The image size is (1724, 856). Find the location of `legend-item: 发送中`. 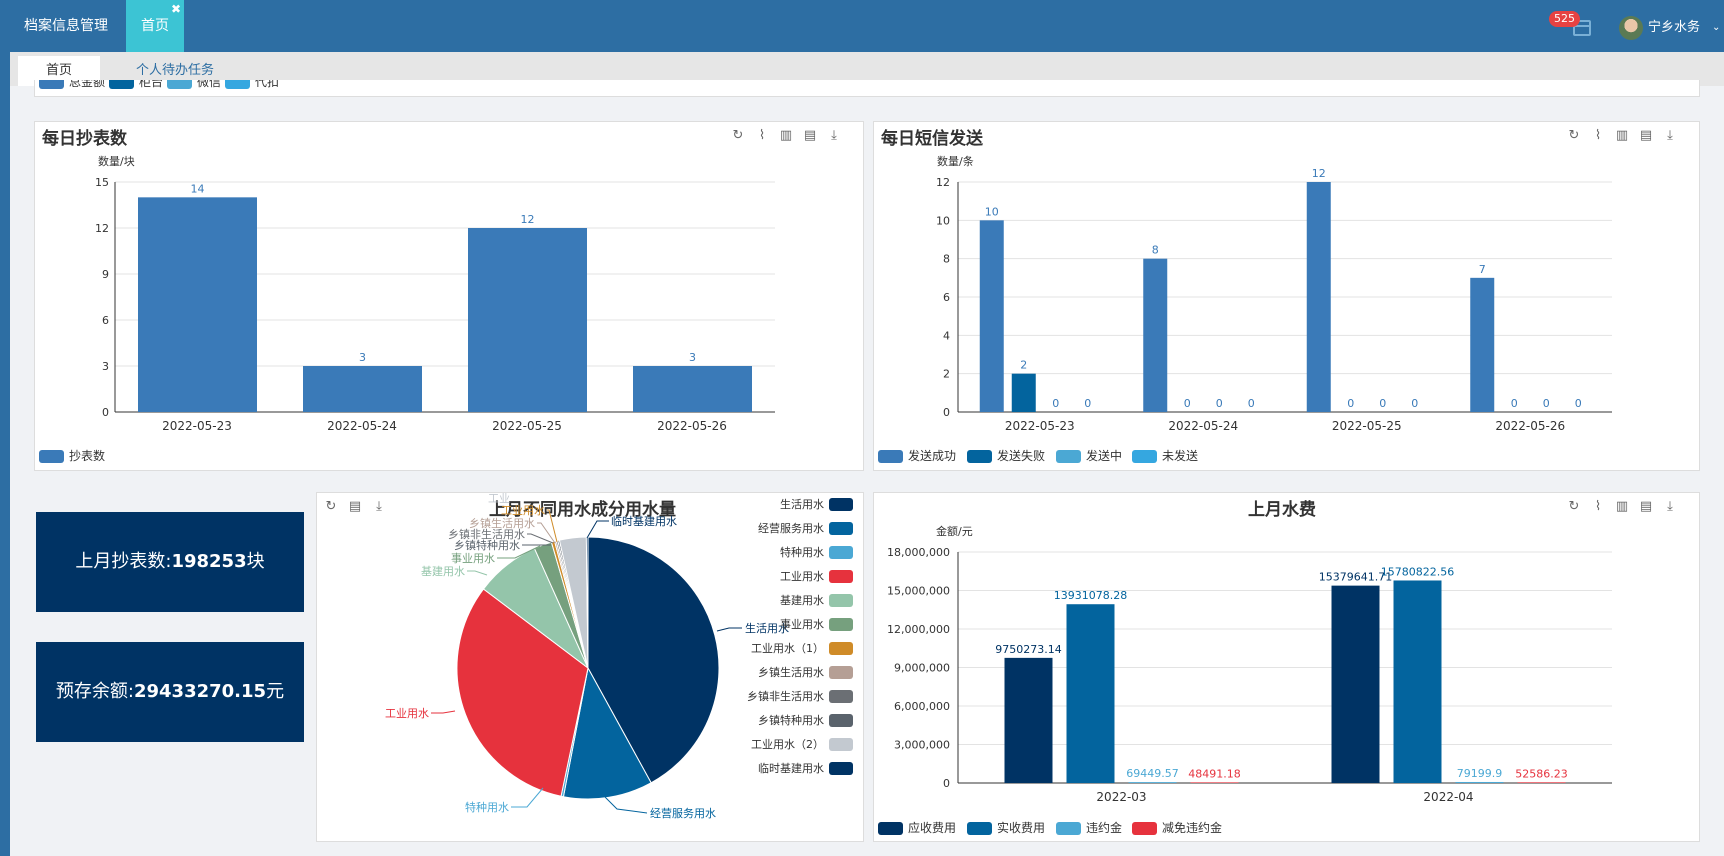

legend-item: 发送中 is located at coordinates (1089, 456).